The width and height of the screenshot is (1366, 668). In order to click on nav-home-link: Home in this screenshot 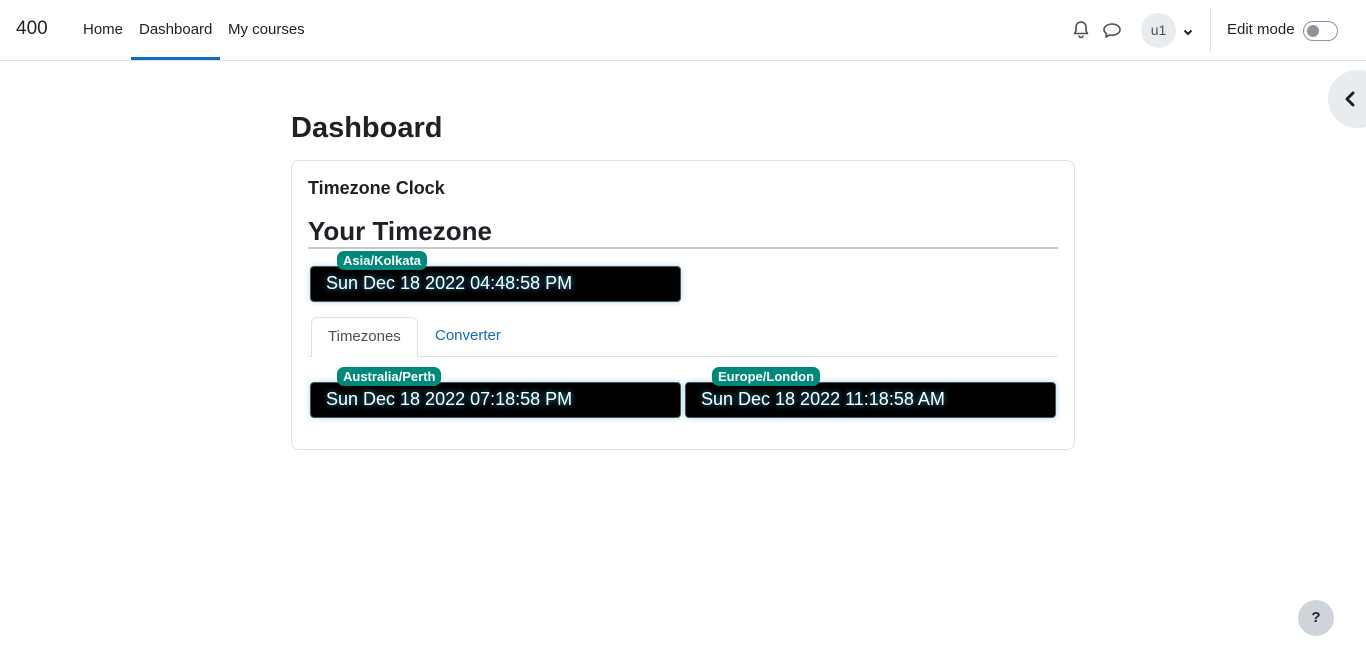, I will do `click(103, 30)`.